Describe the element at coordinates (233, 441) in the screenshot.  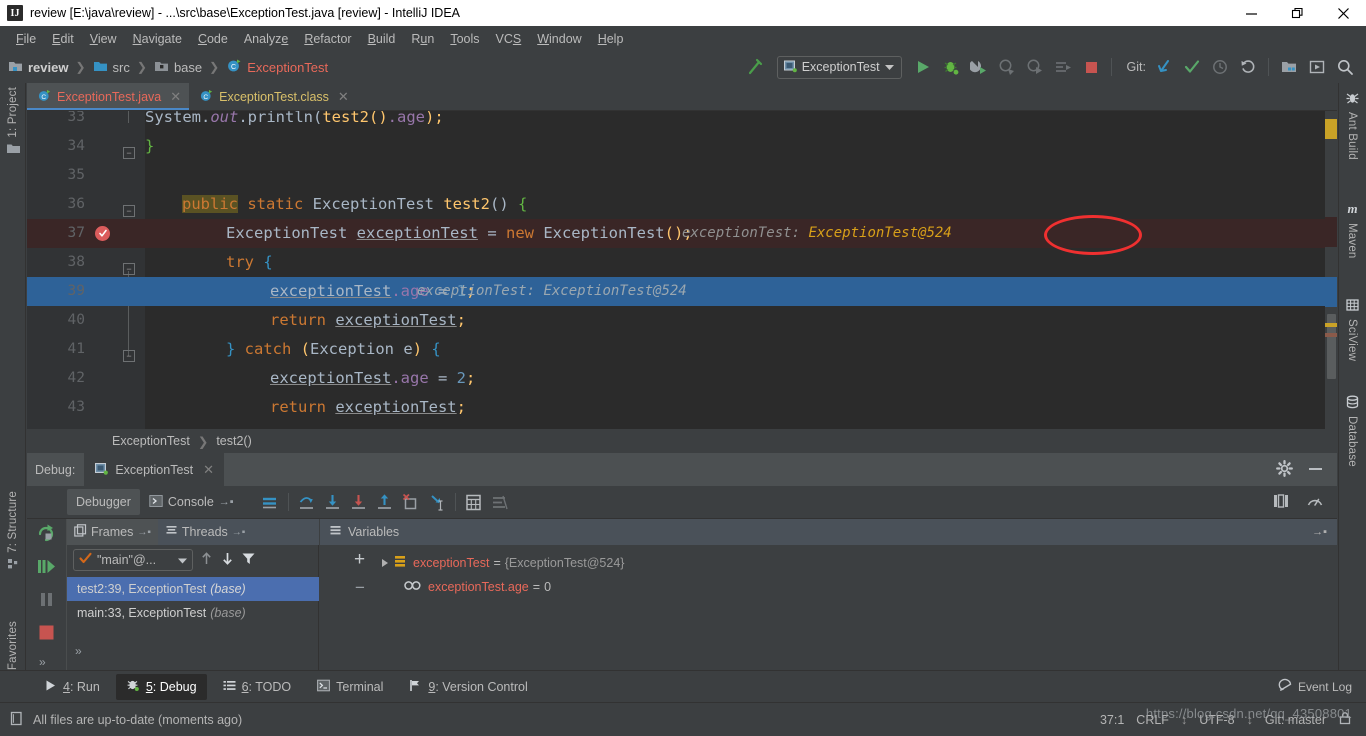
I see `editor-breadcrumb-method: test2()` at that location.